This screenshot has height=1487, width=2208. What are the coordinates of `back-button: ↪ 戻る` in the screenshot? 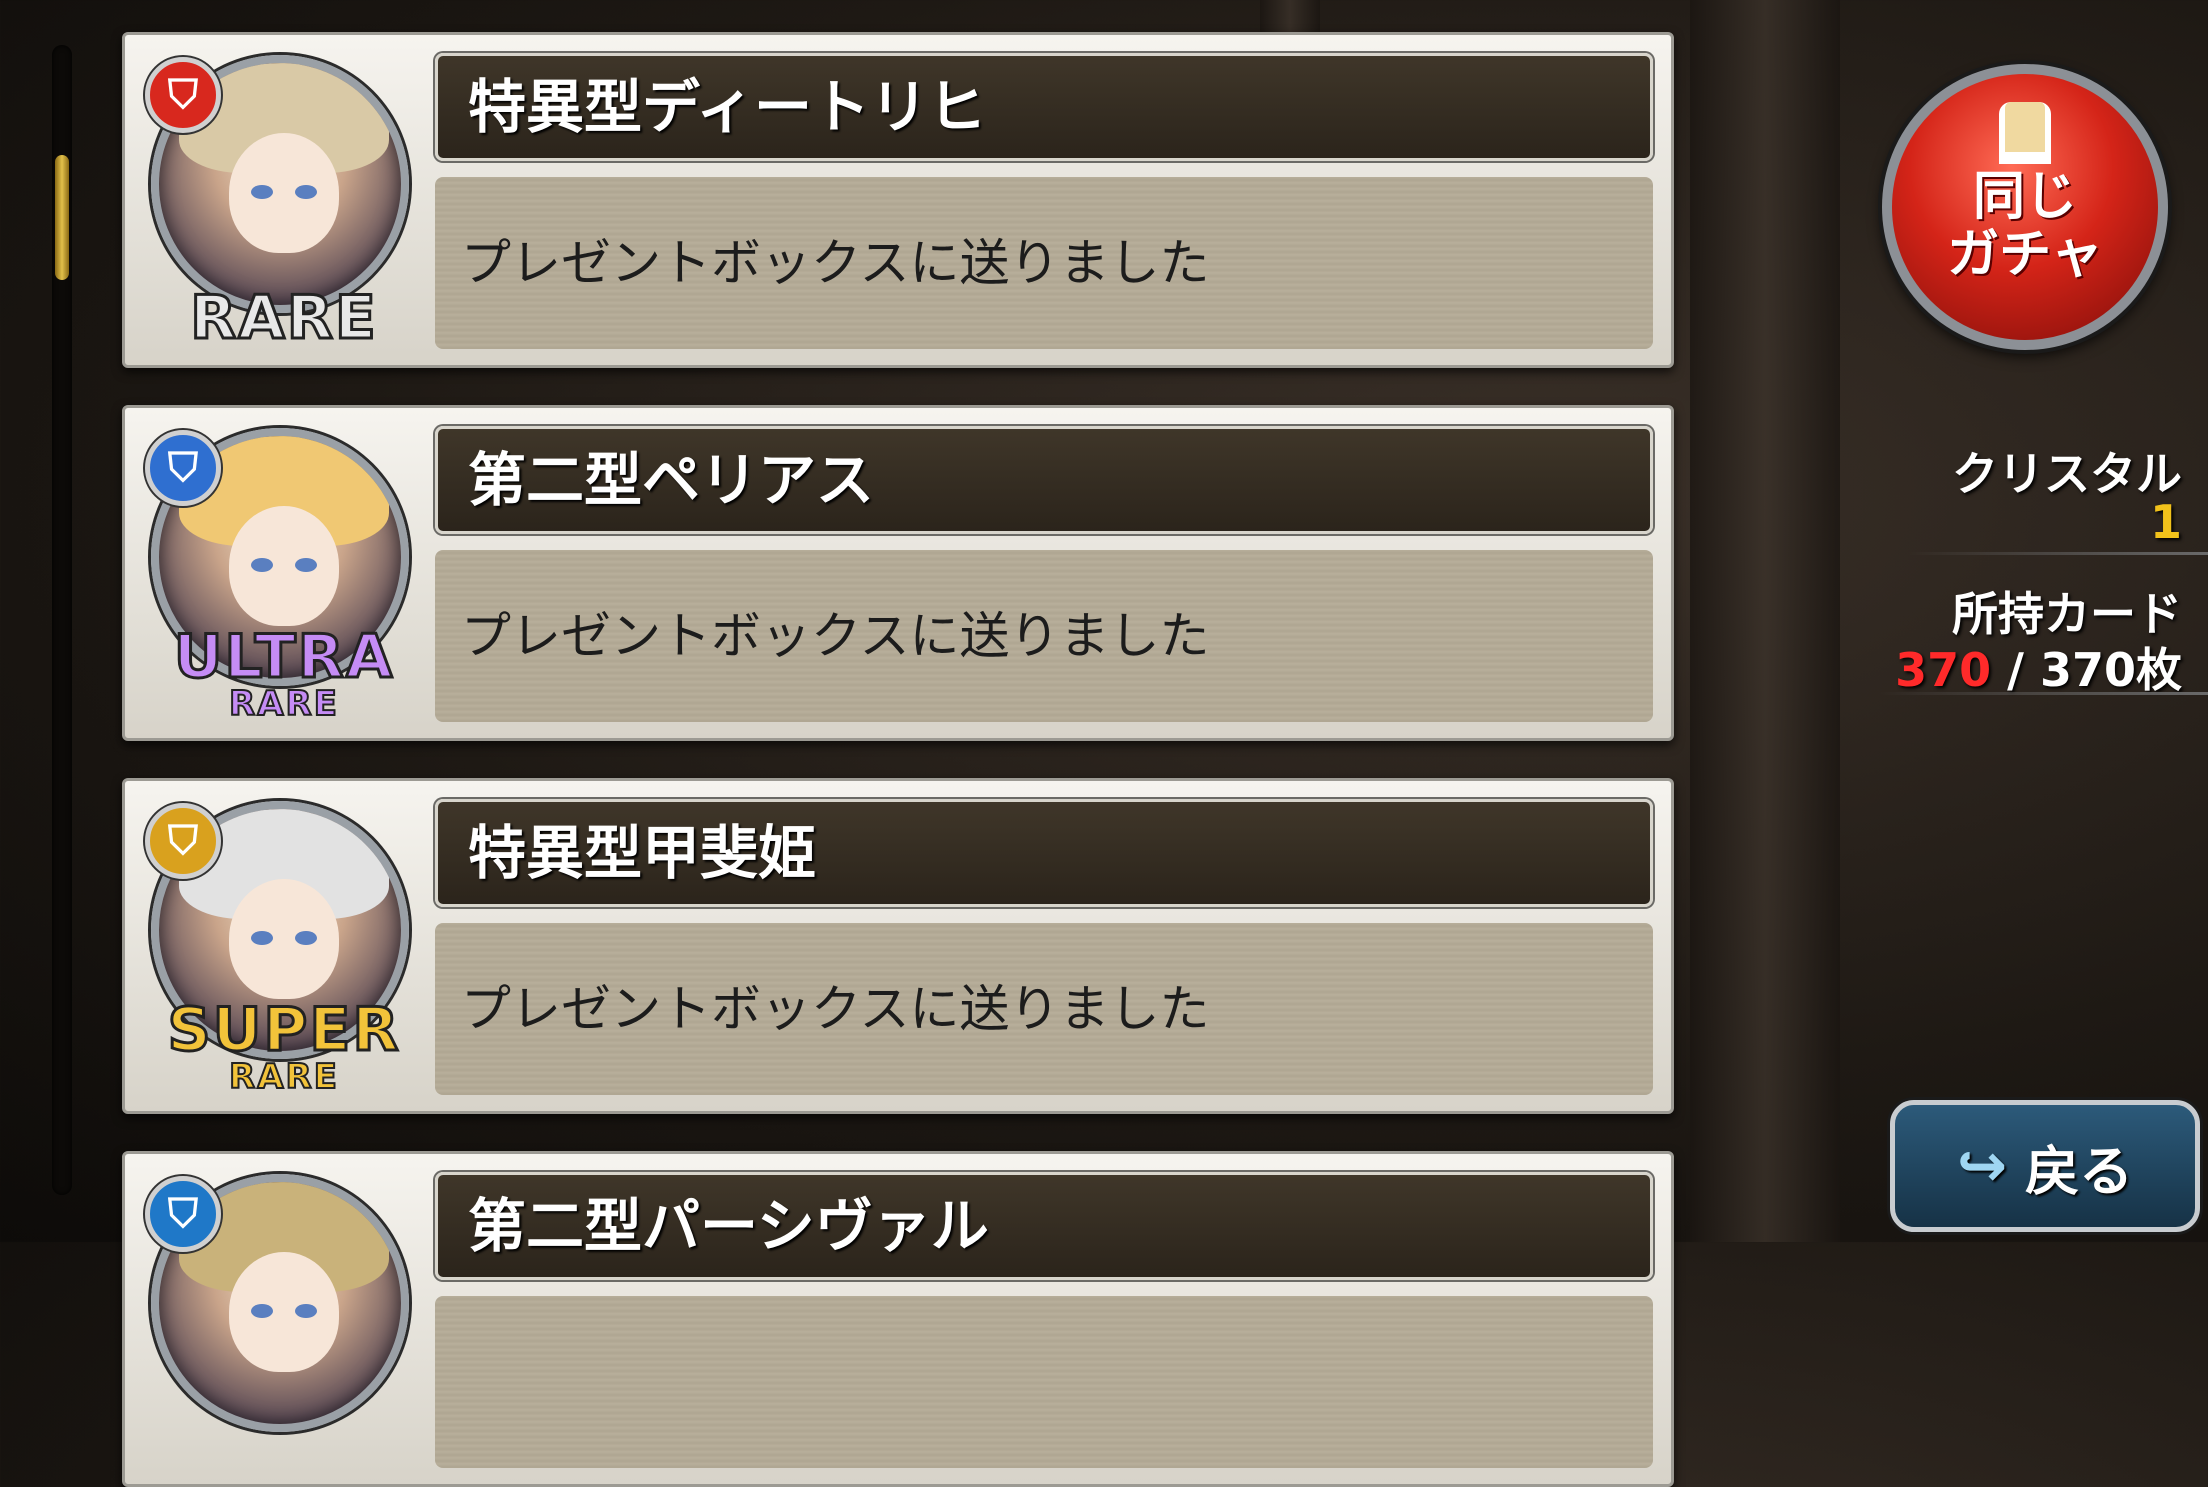 It's located at (2045, 1166).